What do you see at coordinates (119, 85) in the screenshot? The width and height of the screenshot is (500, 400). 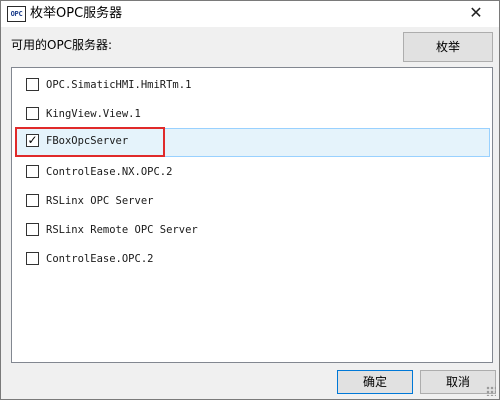 I see `server-name: OPC.SimaticHMI.HmiRTm.1` at bounding box center [119, 85].